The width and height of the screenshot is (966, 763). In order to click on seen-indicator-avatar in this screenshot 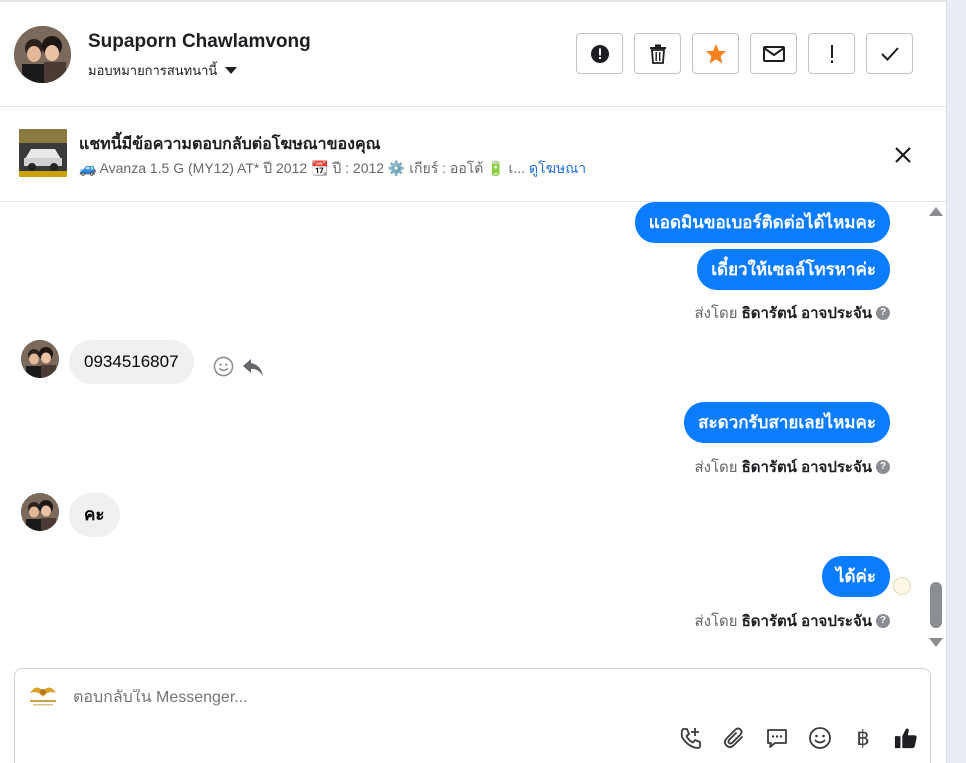, I will do `click(902, 586)`.